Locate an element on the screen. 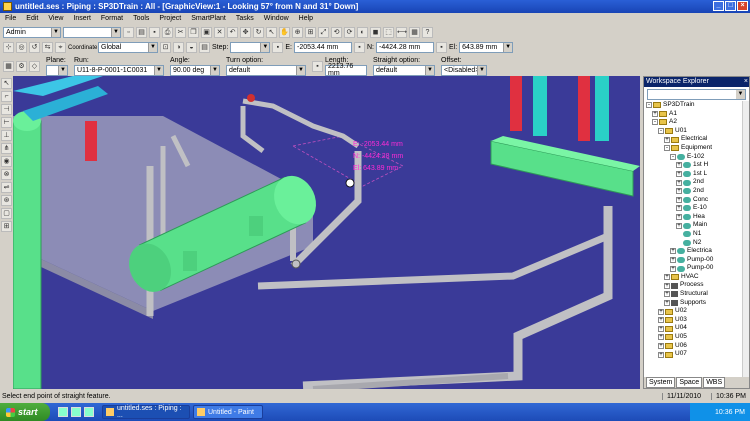 Image resolution: width=750 pixels, height=421 pixels. active-filter-combo: ▼ is located at coordinates (92, 32).